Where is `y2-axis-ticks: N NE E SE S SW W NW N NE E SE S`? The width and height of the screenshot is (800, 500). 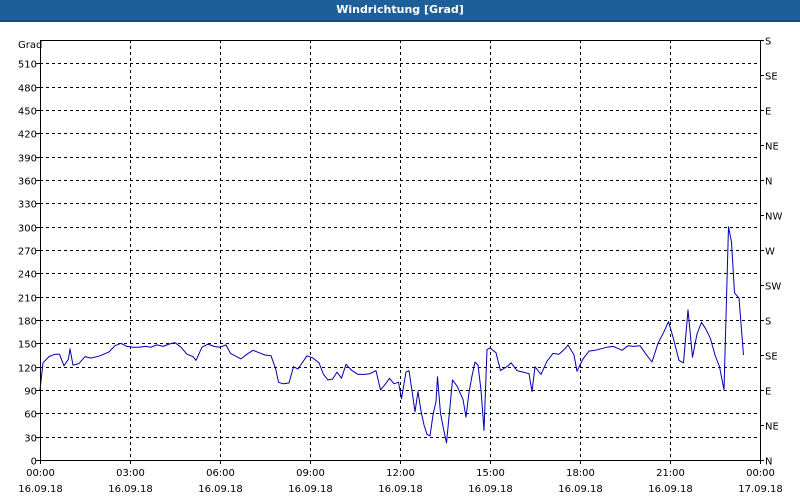
y2-axis-ticks: N NE E SE S SW W NW N NE E SE S is located at coordinates (771, 252).